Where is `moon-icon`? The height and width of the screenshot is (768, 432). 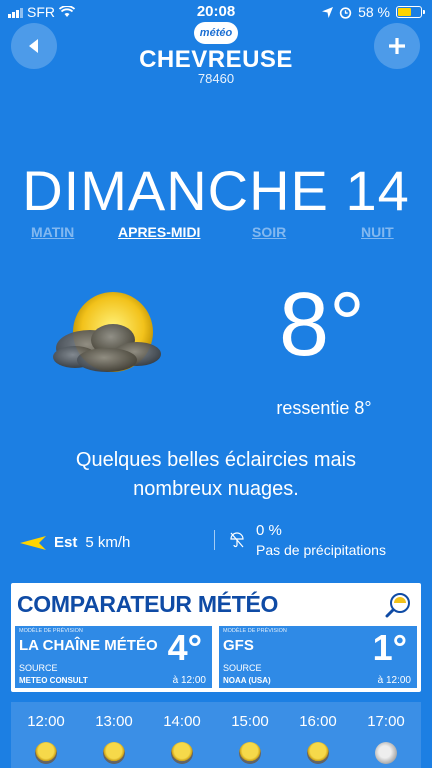
moon-icon is located at coordinates (386, 753).